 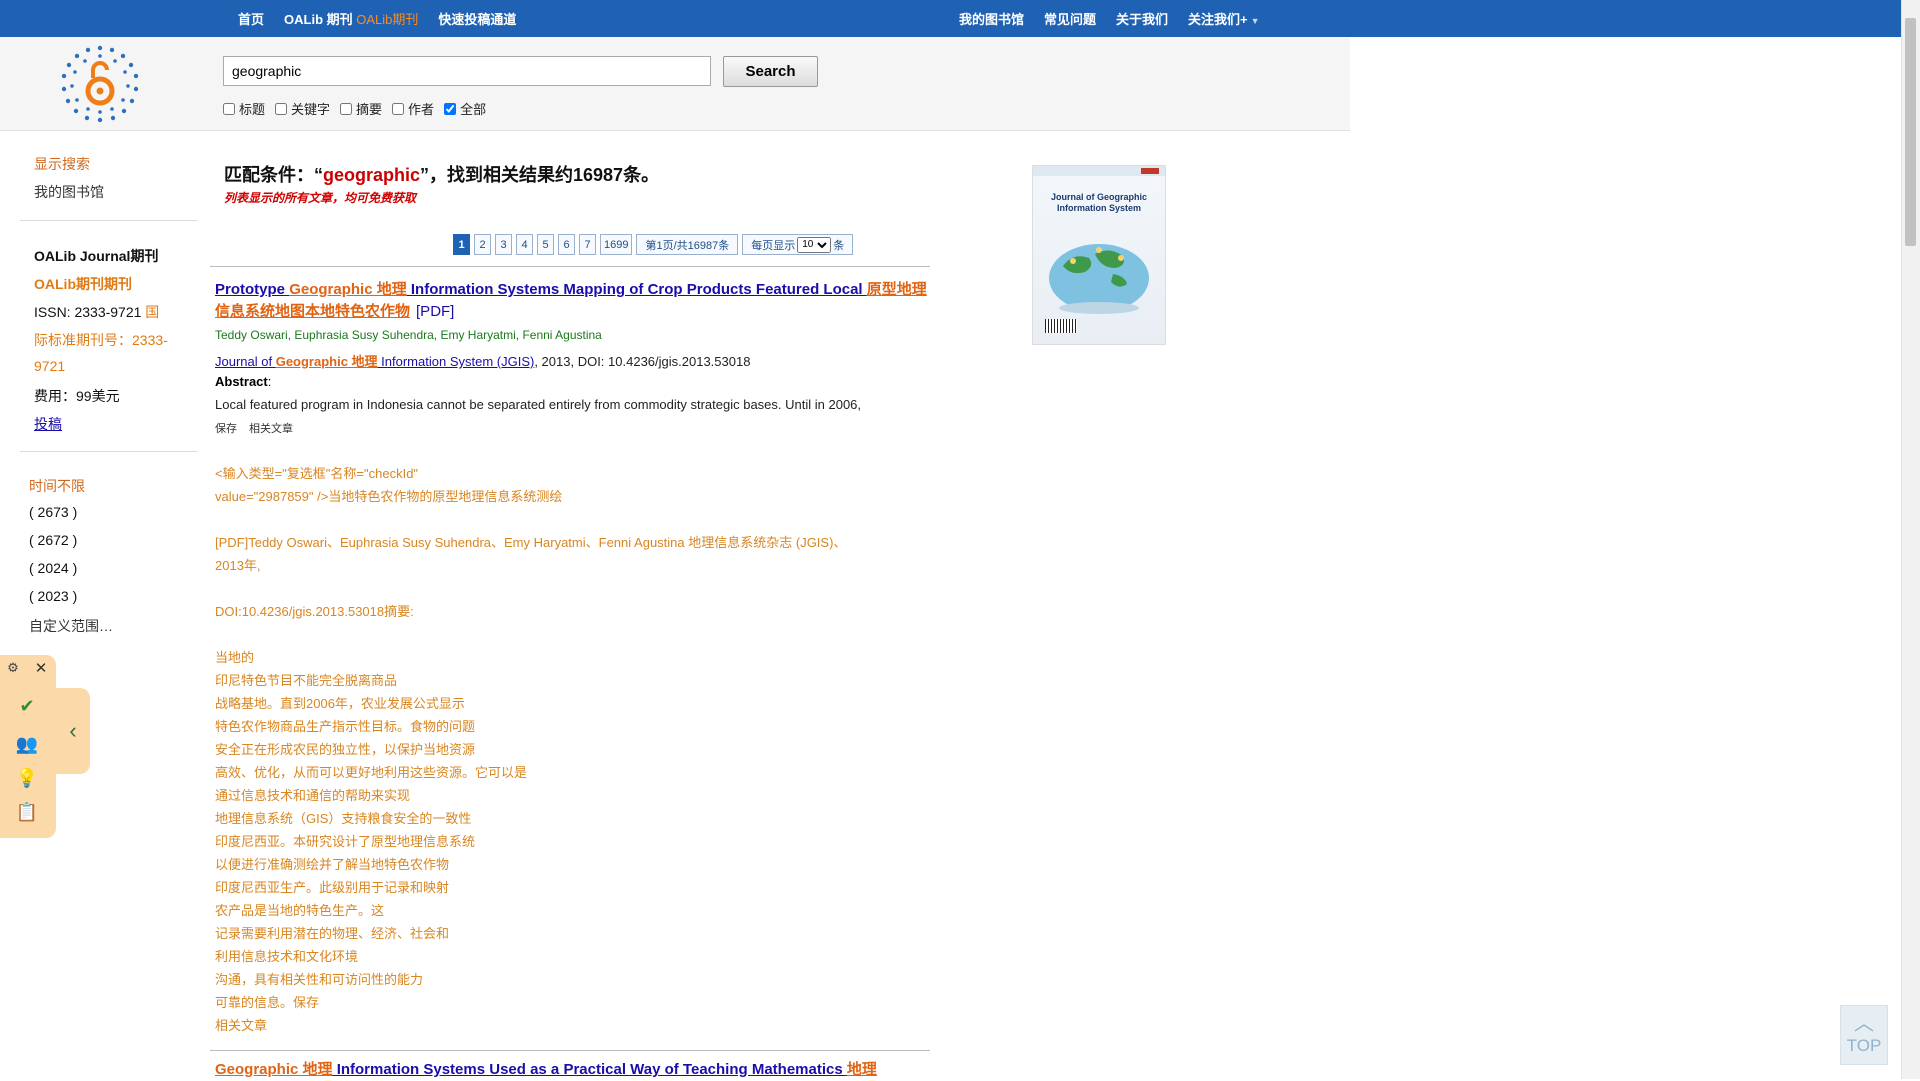 I want to click on page-5: 5, so click(x=545, y=244).